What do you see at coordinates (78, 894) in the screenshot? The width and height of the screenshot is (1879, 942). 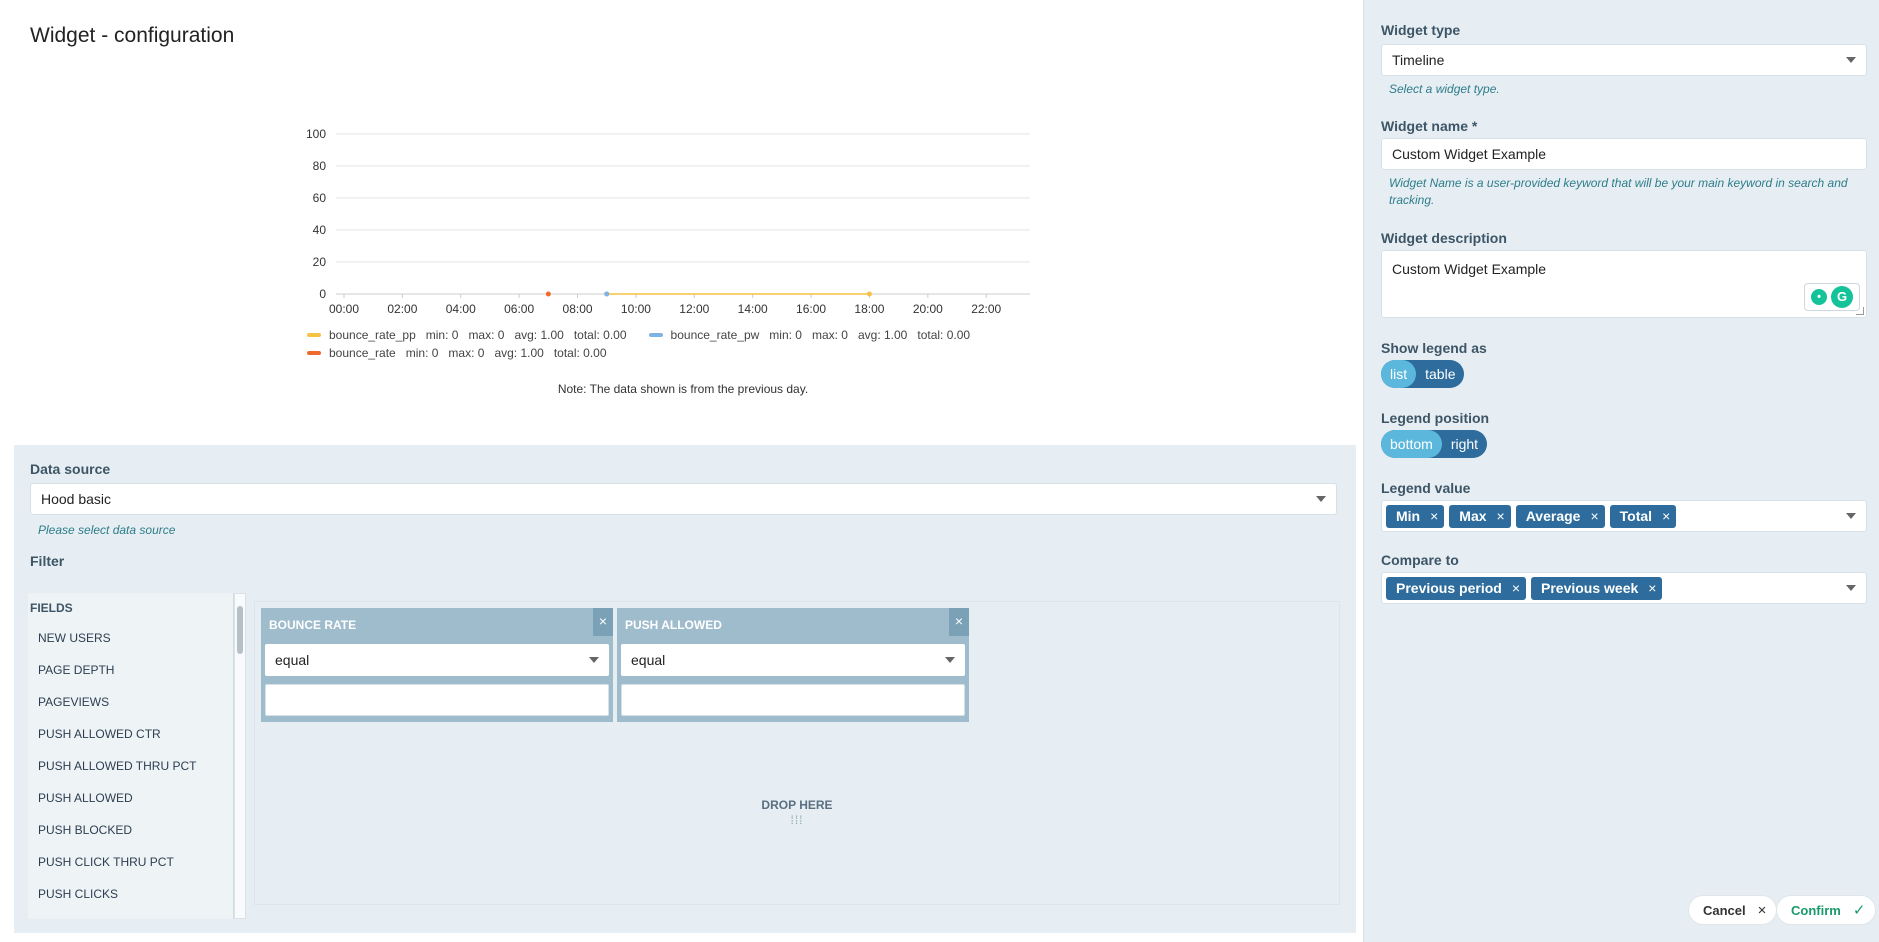 I see `field-item-push-clicks: PUSH CLICKS` at bounding box center [78, 894].